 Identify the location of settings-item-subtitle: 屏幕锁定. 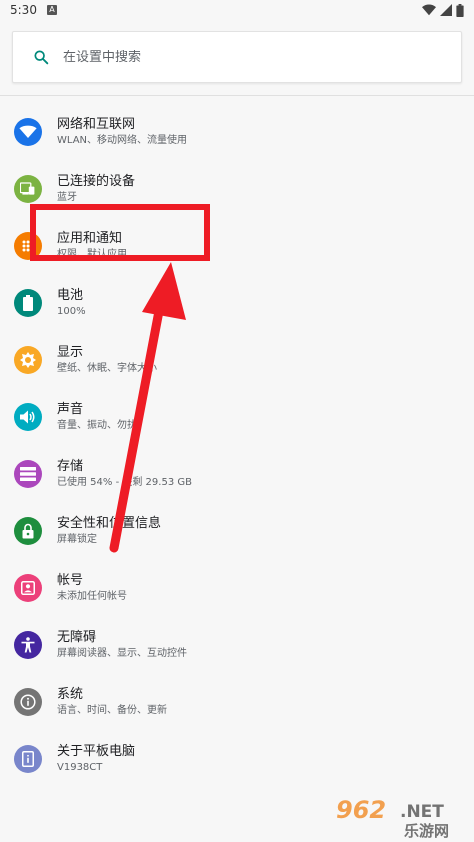
(77, 539).